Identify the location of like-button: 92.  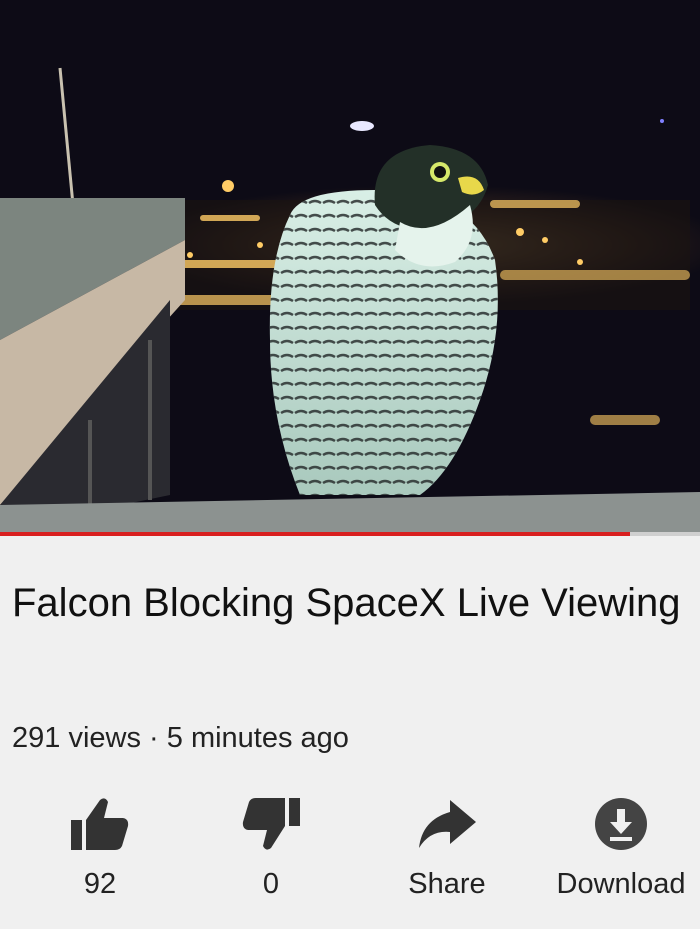
(100, 857).